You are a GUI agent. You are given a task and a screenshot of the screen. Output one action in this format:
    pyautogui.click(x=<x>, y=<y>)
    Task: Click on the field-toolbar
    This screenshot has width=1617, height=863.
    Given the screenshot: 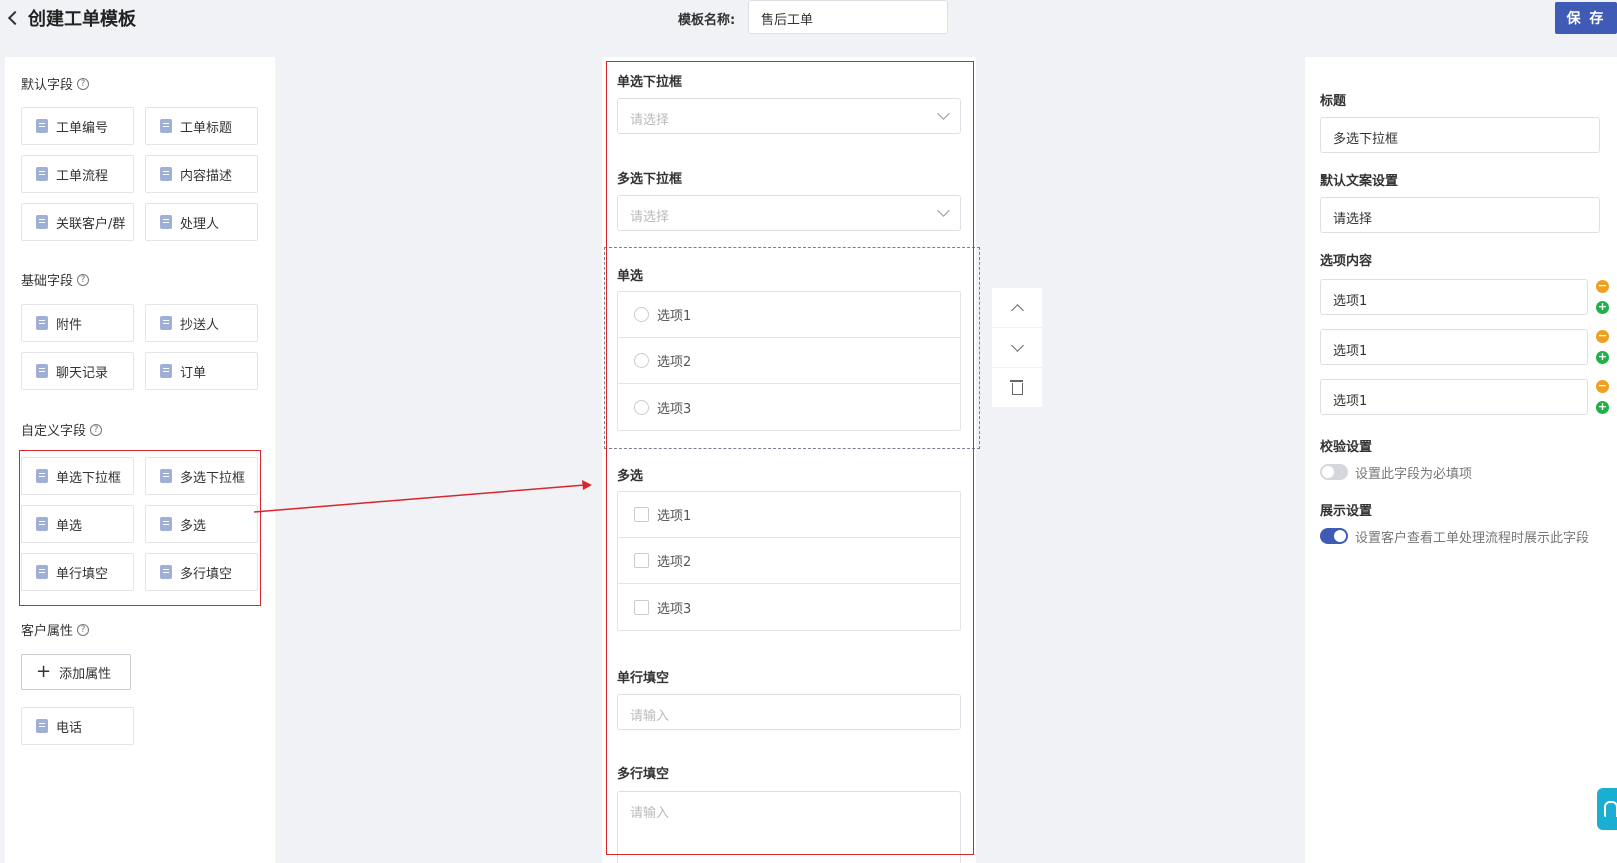 What is the action you would take?
    pyautogui.click(x=1017, y=348)
    